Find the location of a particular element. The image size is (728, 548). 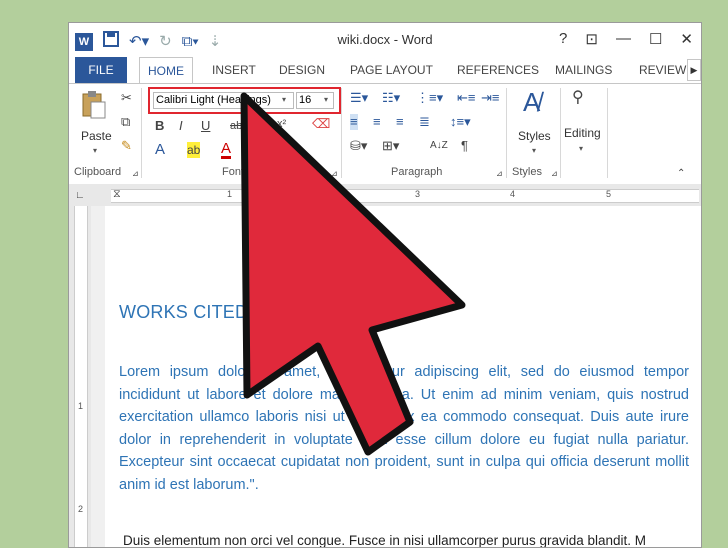

works-cited-heading: WORKS CITED is located at coordinates (185, 312).